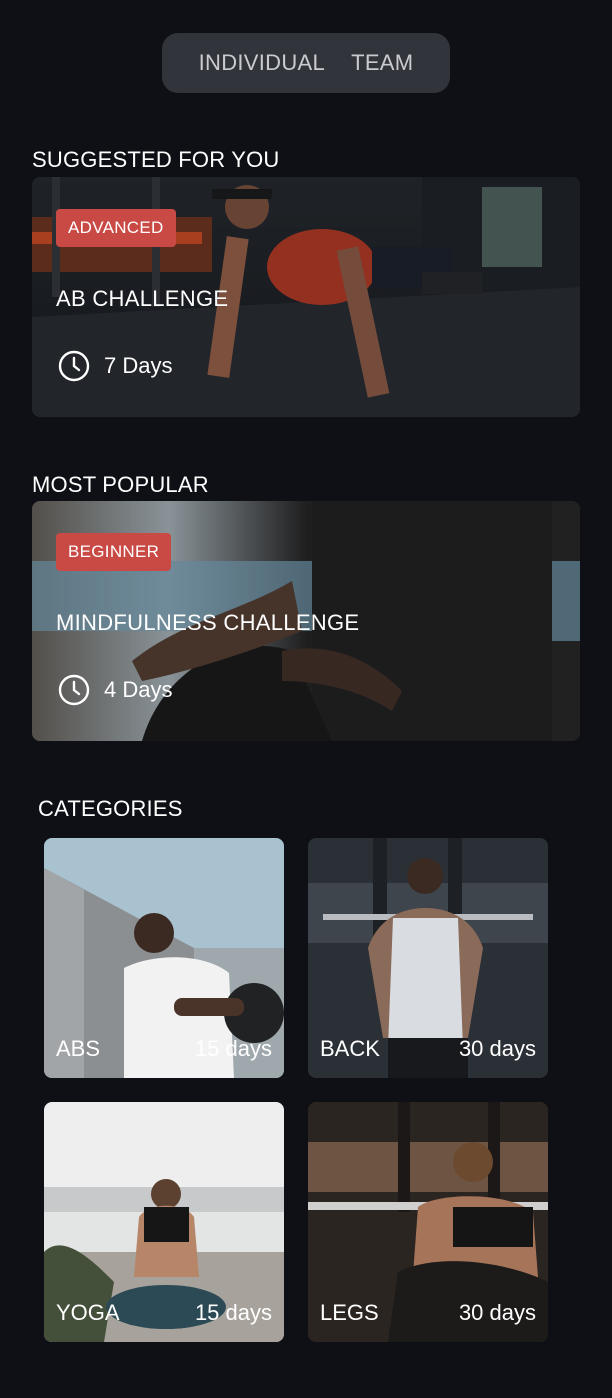  Describe the element at coordinates (428, 1222) in the screenshot. I see `category-tile-legs: LEGS 30 days` at that location.